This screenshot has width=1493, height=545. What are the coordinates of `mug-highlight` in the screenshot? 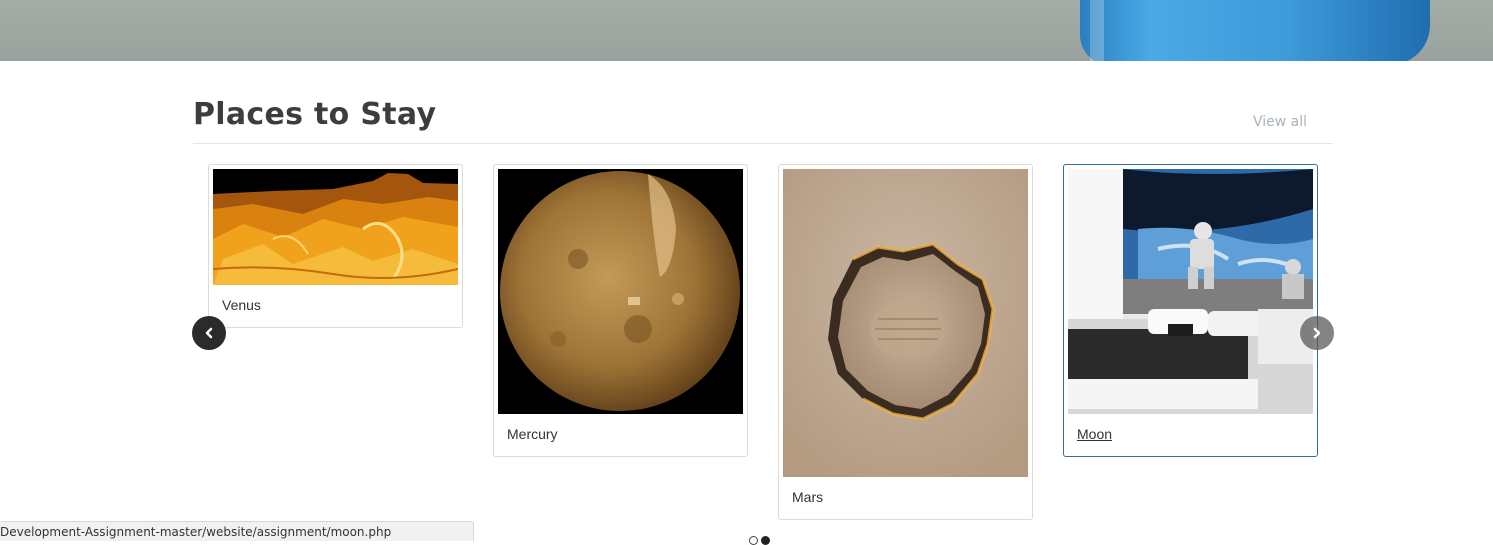 It's located at (1097, 30).